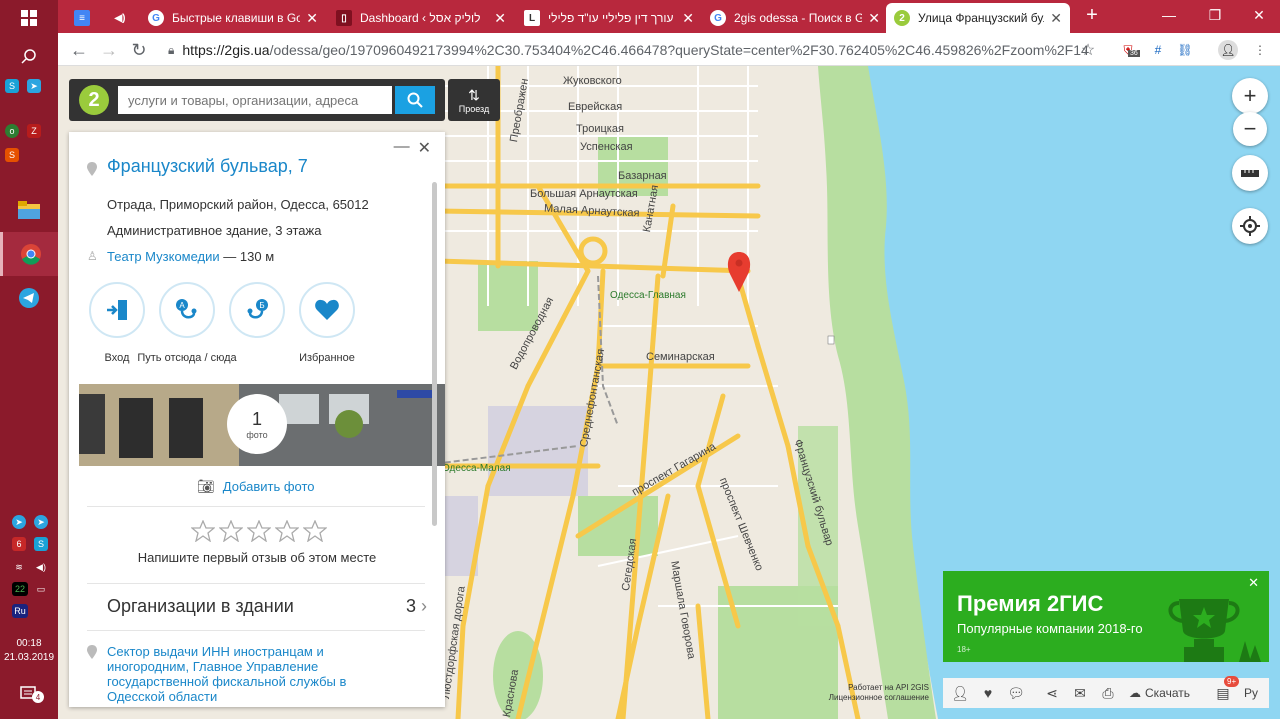 The image size is (1280, 719). Describe the element at coordinates (1050, 628) in the screenshot. I see `promo-subtitle: Популярные компании 2018-го` at that location.